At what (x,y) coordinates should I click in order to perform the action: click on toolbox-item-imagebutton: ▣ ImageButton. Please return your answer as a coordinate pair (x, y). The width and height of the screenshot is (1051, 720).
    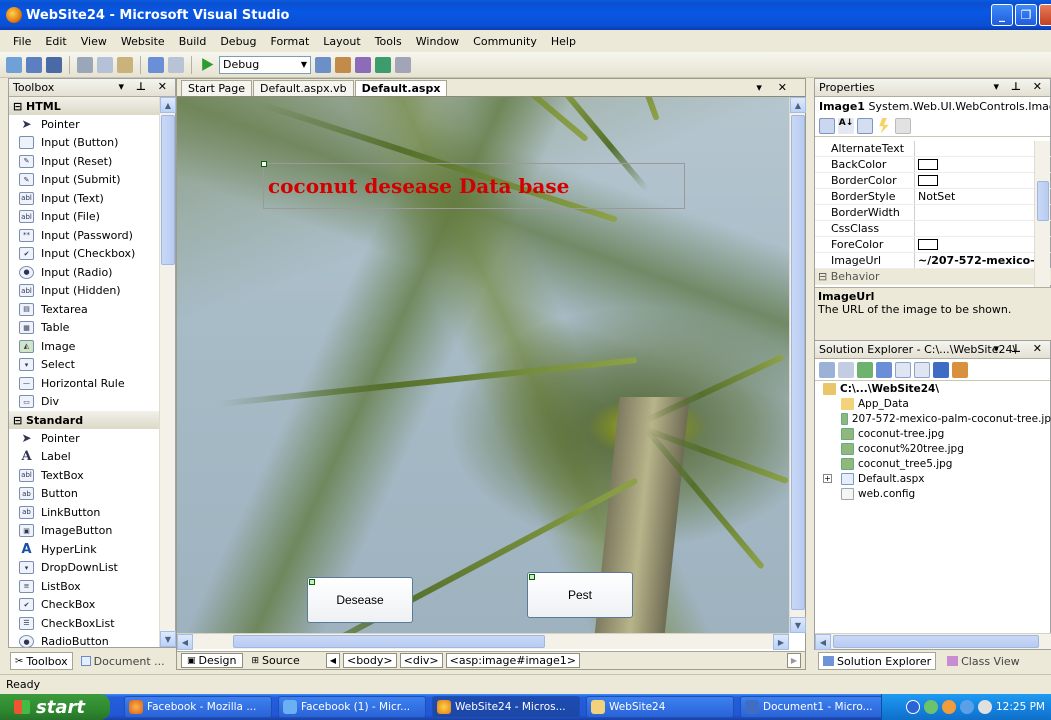
    Looking at the image, I should click on (86, 531).